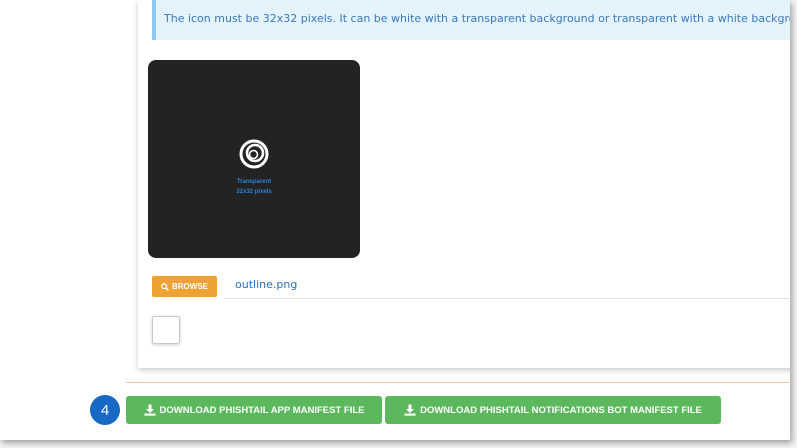  I want to click on icon-preview: Transparent 32x32 pixels, so click(254, 159).